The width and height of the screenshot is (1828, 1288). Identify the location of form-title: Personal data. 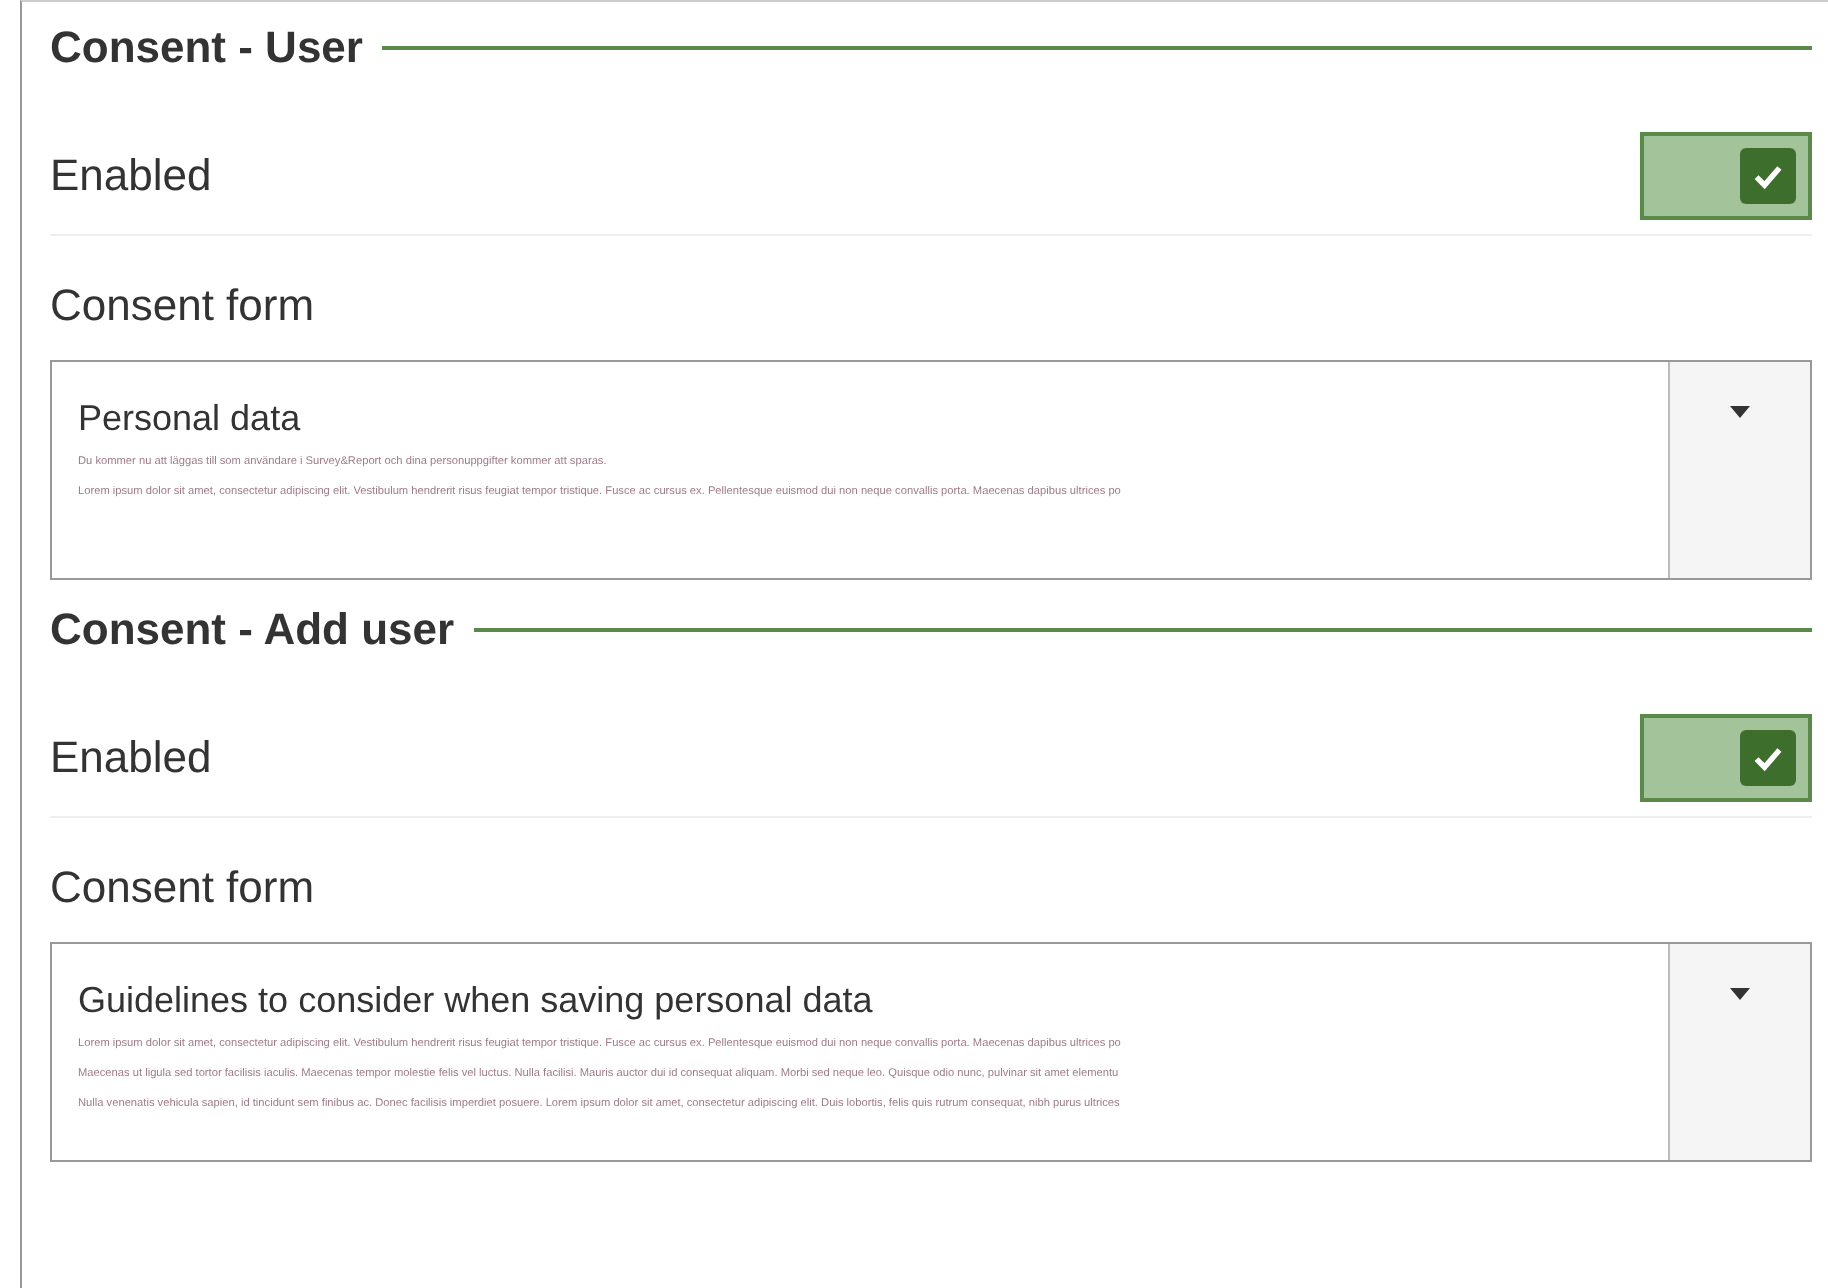
(190, 419).